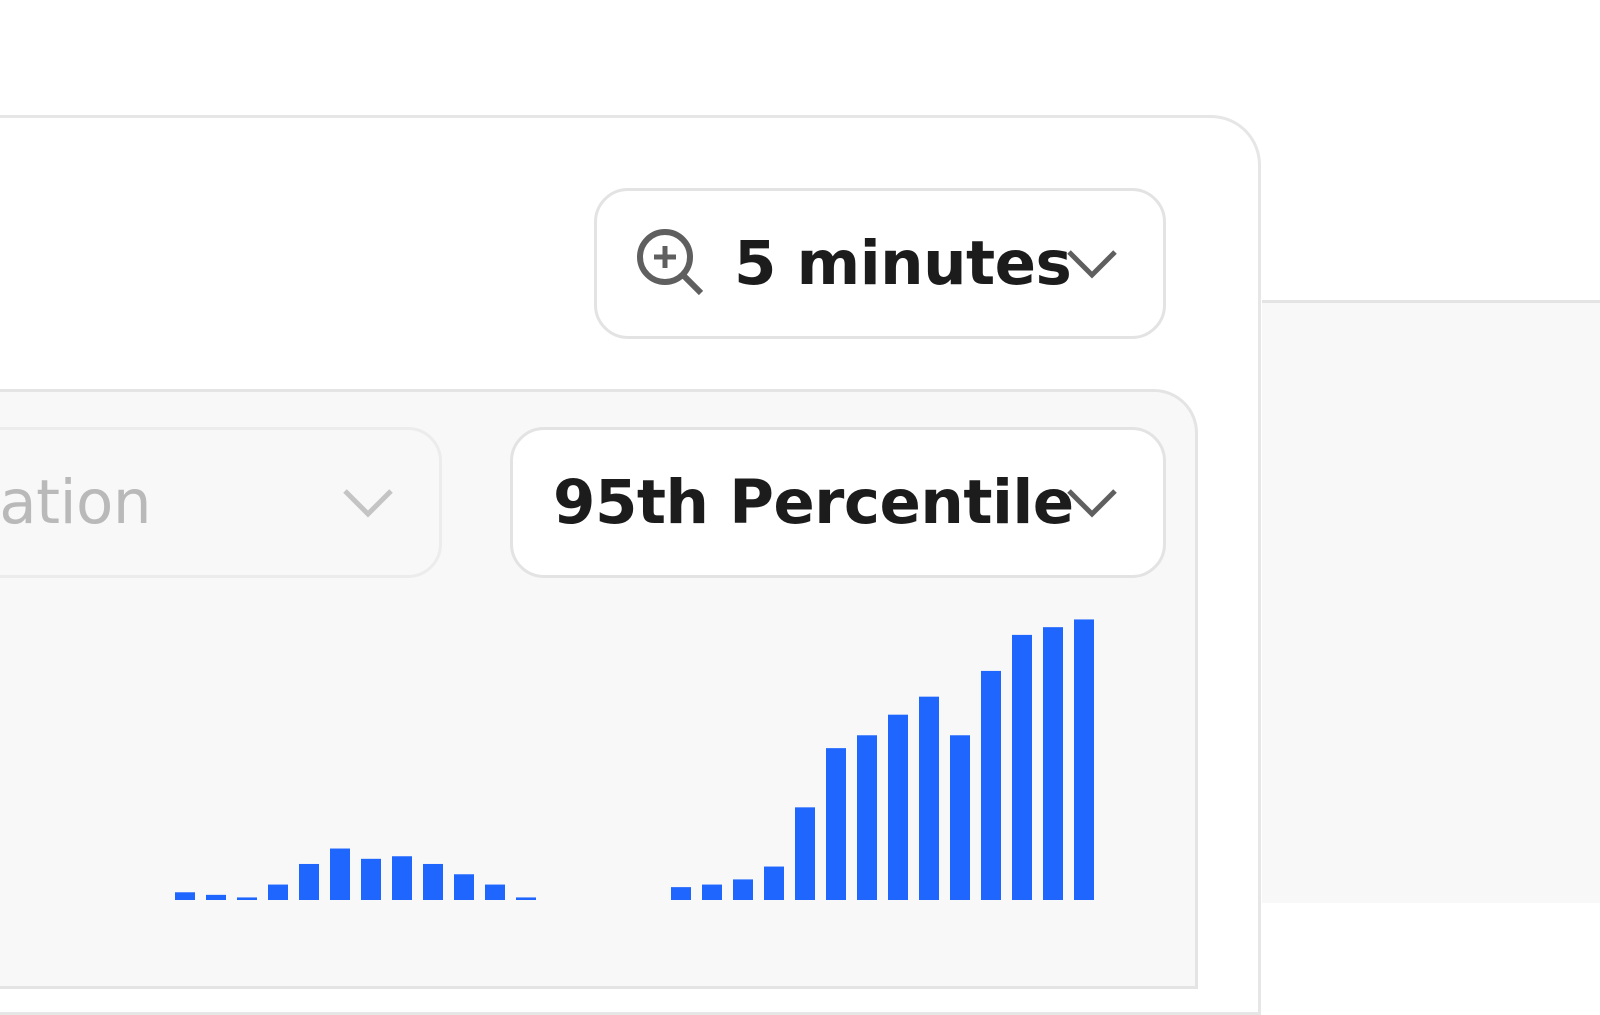 This screenshot has width=1600, height=1015. Describe the element at coordinates (221, 502) in the screenshot. I see `grouping-dropdown: ation` at that location.